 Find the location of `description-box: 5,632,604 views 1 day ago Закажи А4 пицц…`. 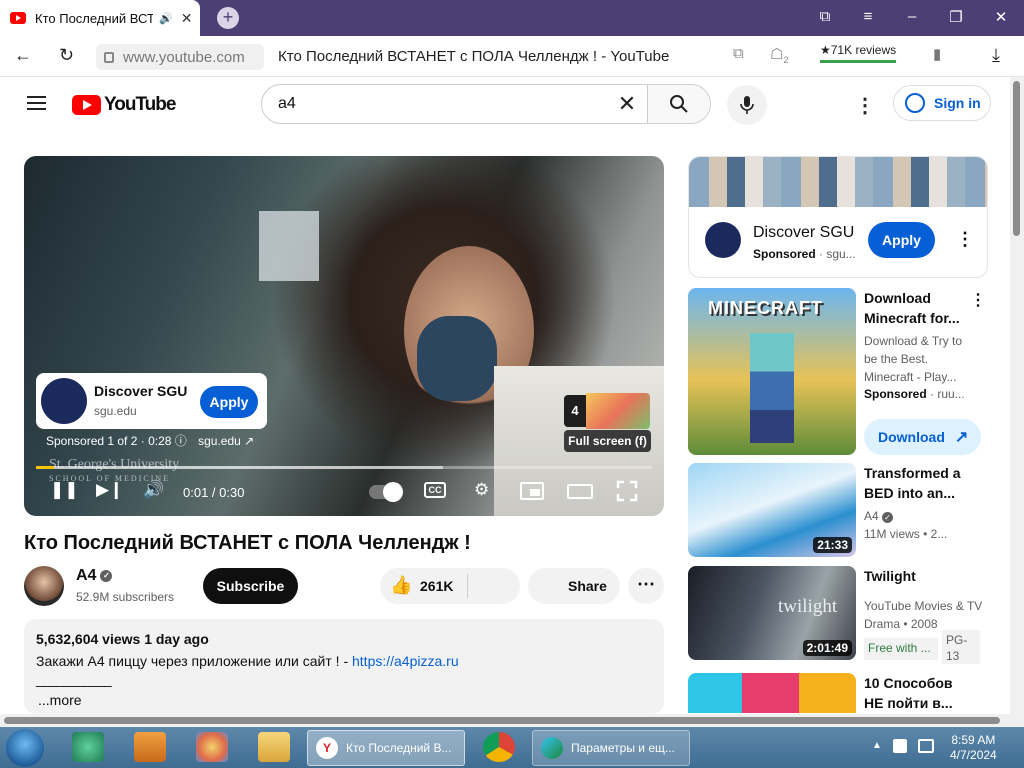

description-box: 5,632,604 views 1 day ago Закажи А4 пицц… is located at coordinates (344, 666).